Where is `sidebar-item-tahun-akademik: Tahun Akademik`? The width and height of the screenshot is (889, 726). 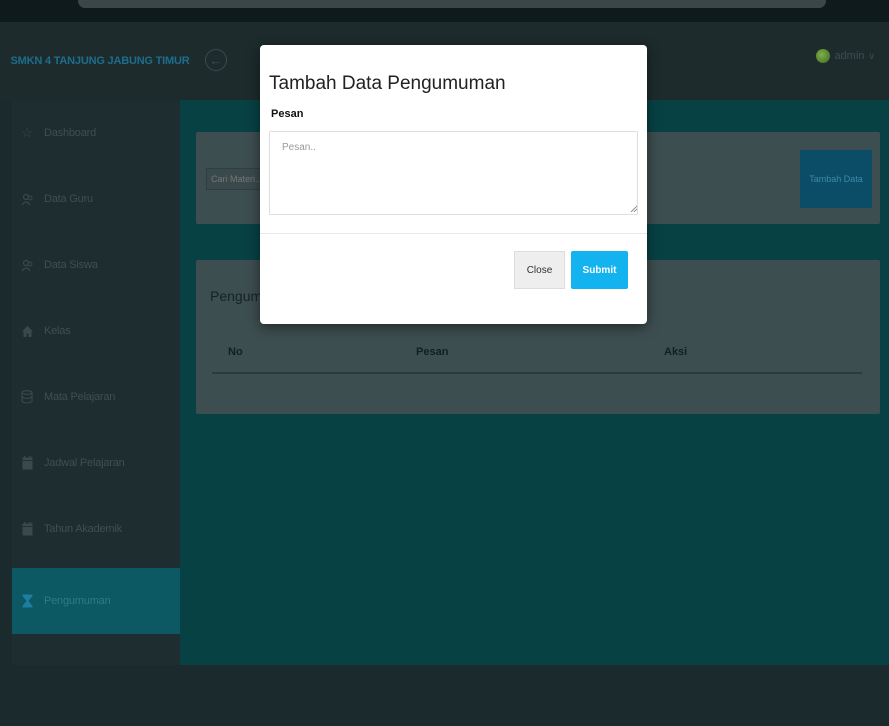
sidebar-item-tahun-akademik: Tahun Akademik is located at coordinates (96, 529).